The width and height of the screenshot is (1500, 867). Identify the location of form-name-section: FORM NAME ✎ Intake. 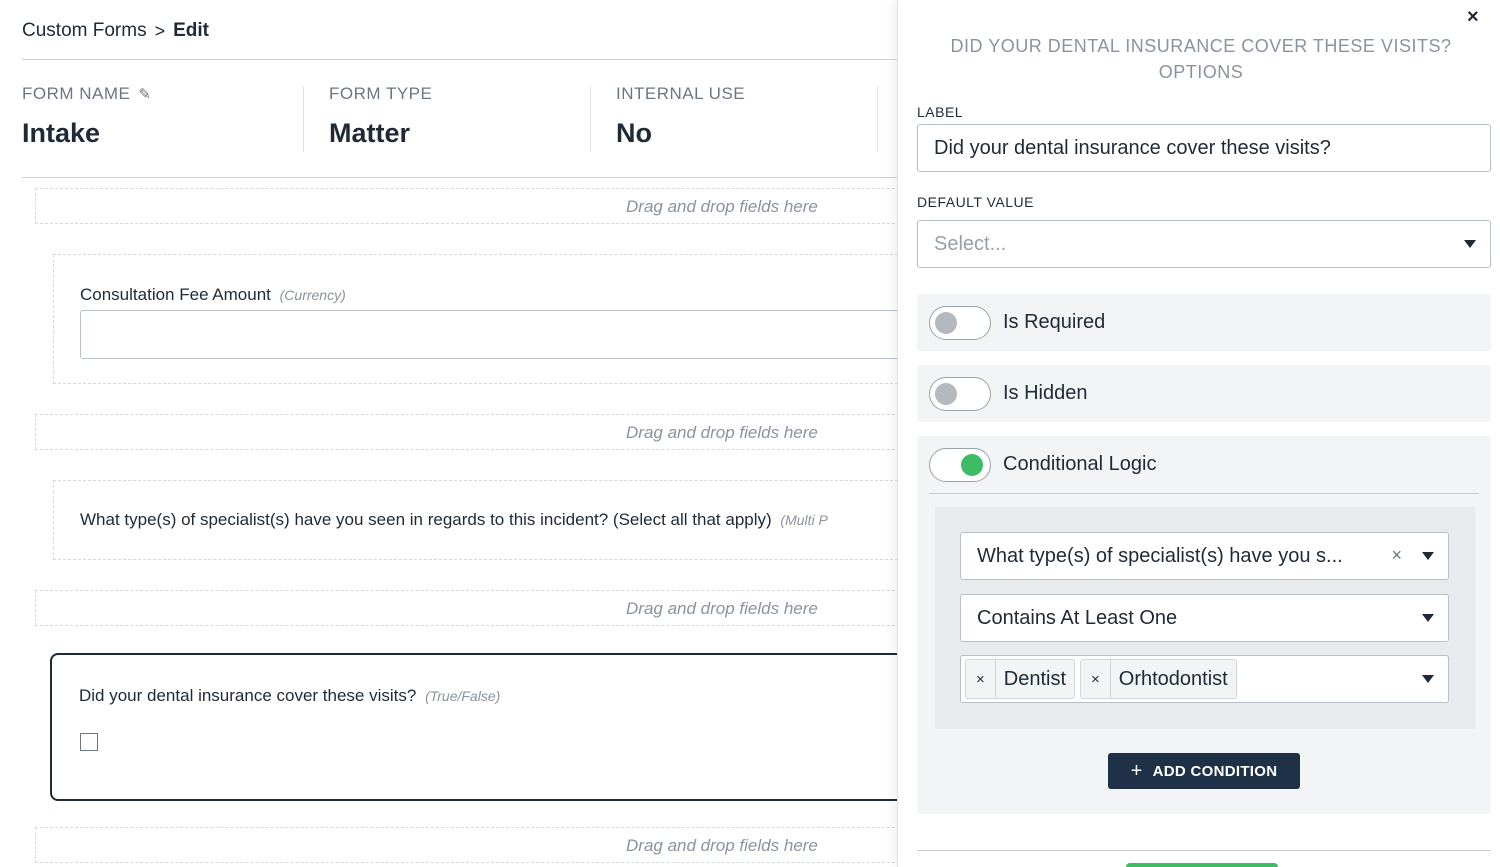
(86, 119).